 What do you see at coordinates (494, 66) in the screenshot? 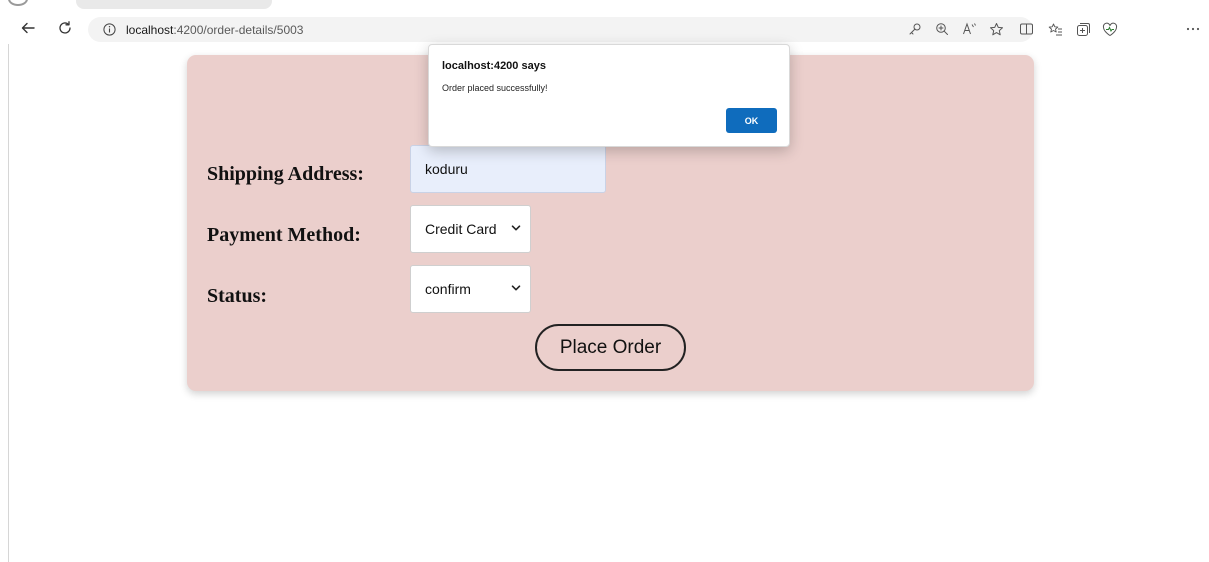
I see `dialog-title: localhost:4200 says` at bounding box center [494, 66].